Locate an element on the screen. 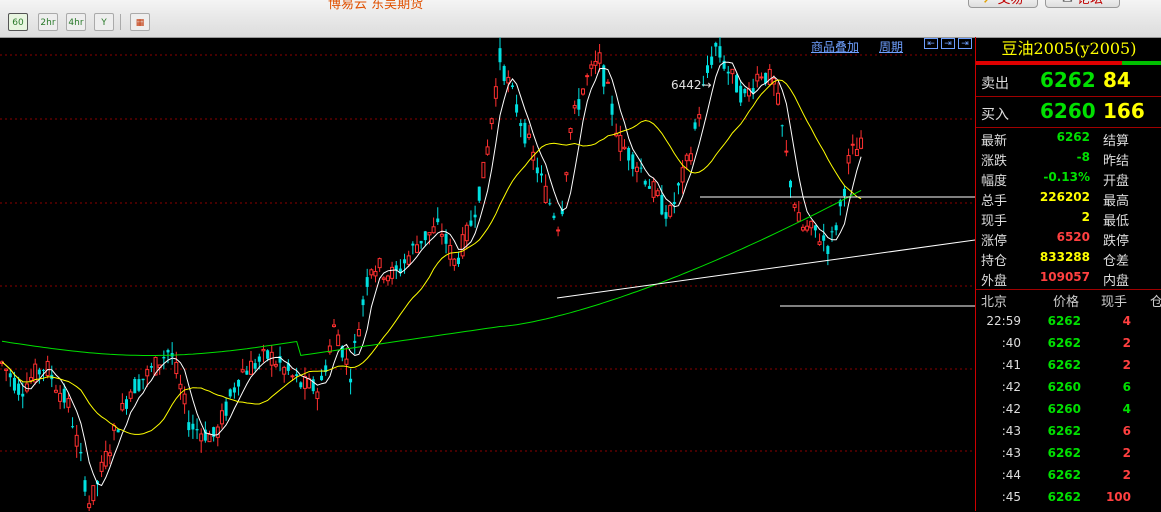 The height and width of the screenshot is (512, 1161). stat-row: 持仓 833288 仓差 is located at coordinates (1068, 260).